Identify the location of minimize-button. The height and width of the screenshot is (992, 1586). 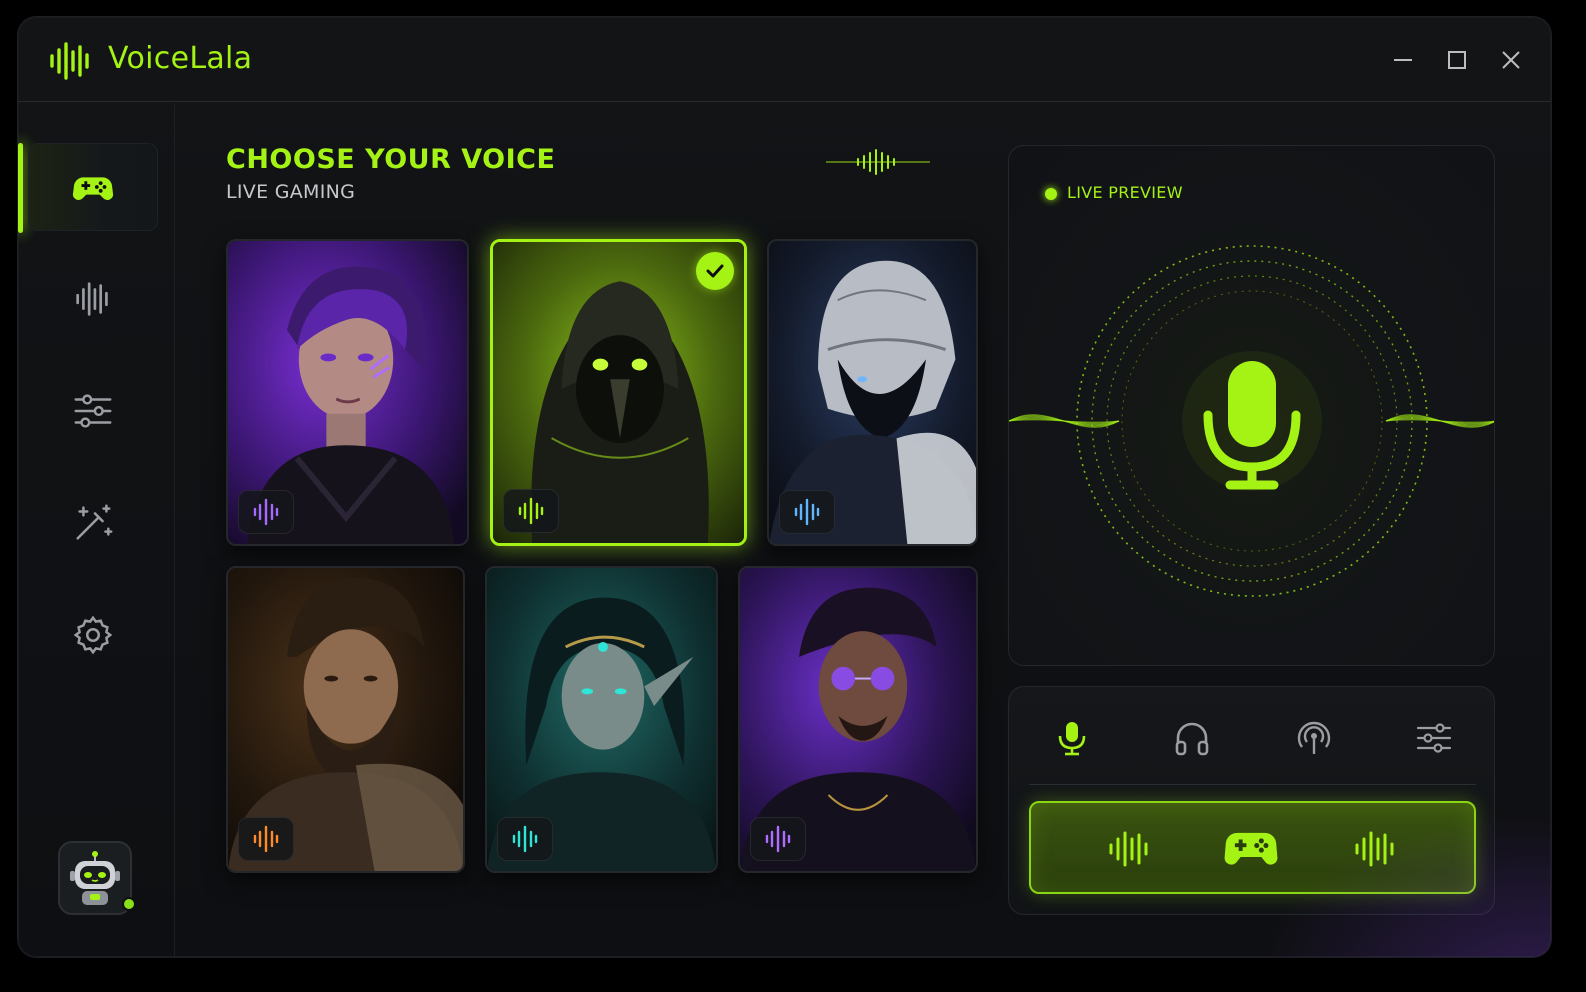
(1403, 60).